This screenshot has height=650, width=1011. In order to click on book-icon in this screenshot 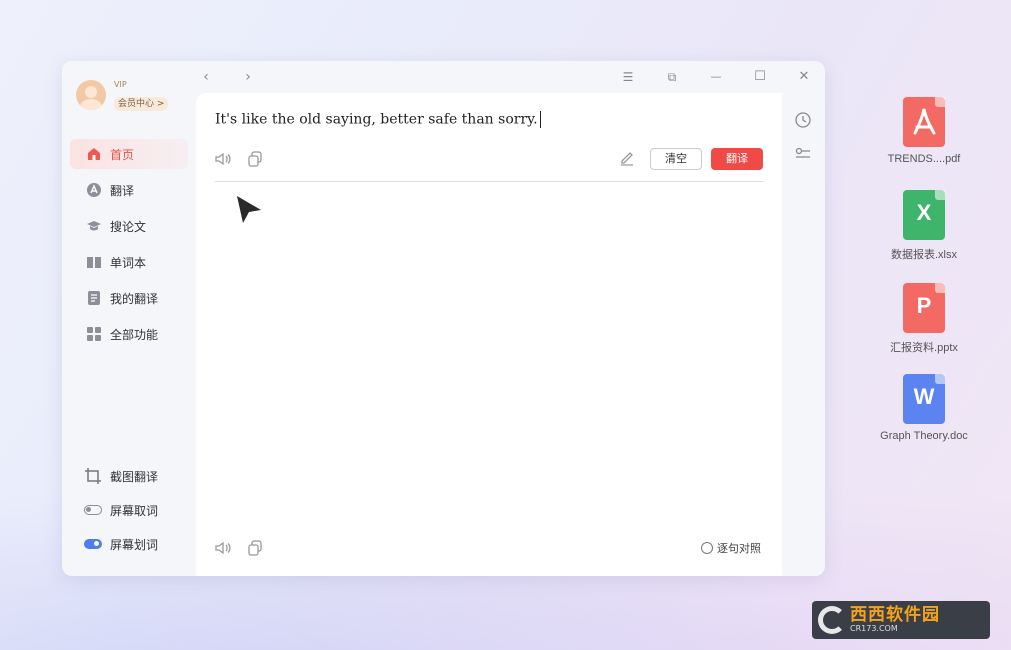, I will do `click(94, 262)`.